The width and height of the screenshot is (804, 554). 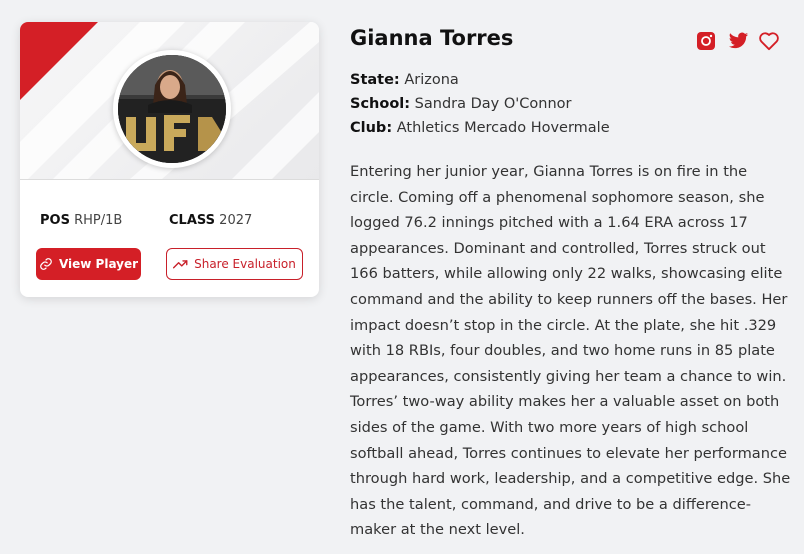 I want to click on class-value: 2027, so click(x=236, y=220).